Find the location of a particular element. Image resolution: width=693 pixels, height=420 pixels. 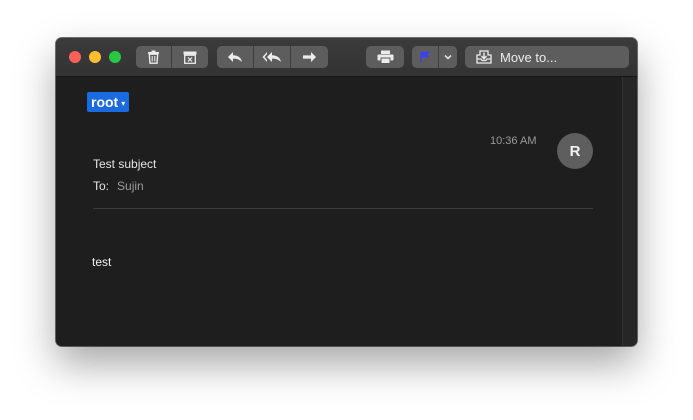

minimize-window-button is located at coordinates (95, 57).